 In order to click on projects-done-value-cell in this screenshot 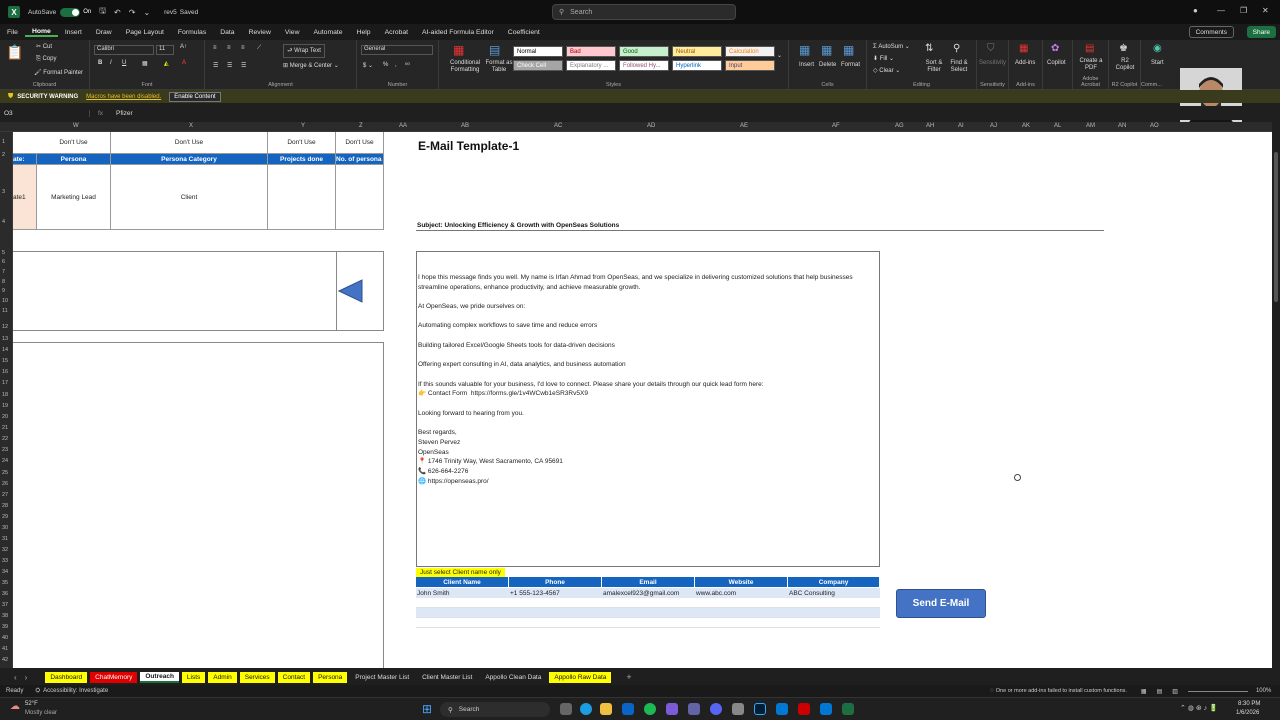, I will do `click(302, 197)`.